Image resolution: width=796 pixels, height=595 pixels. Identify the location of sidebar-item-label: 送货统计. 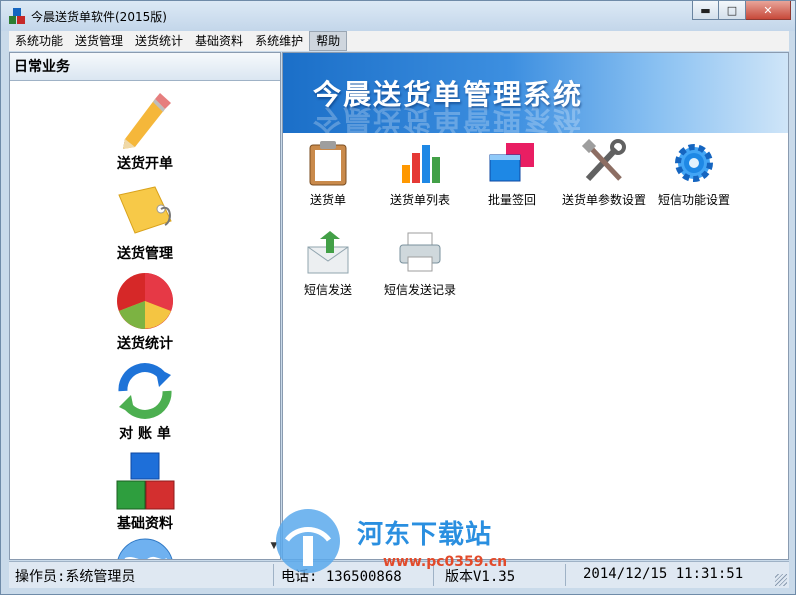
(145, 344).